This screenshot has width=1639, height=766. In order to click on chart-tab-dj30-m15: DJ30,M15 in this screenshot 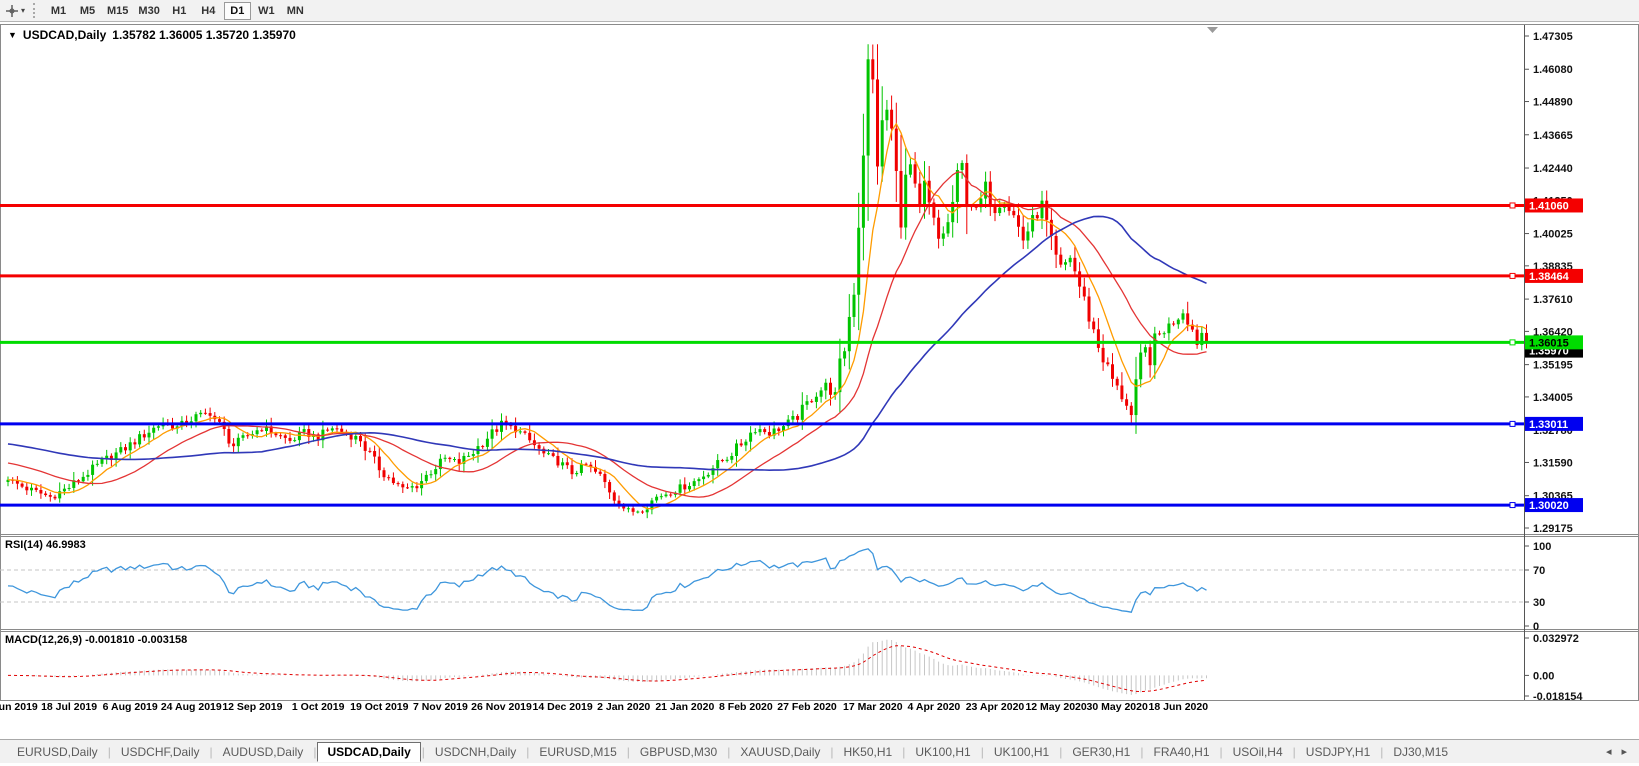, I will do `click(1420, 752)`.